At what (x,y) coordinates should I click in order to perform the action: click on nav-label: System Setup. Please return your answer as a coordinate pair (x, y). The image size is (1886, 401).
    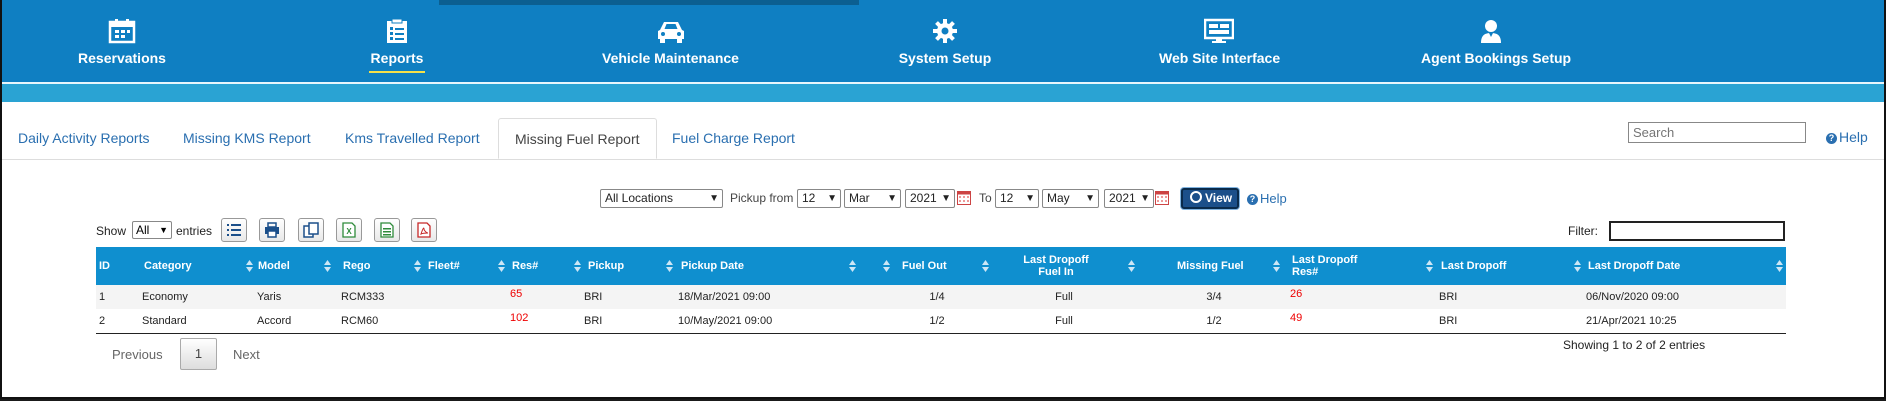
    Looking at the image, I should click on (945, 58).